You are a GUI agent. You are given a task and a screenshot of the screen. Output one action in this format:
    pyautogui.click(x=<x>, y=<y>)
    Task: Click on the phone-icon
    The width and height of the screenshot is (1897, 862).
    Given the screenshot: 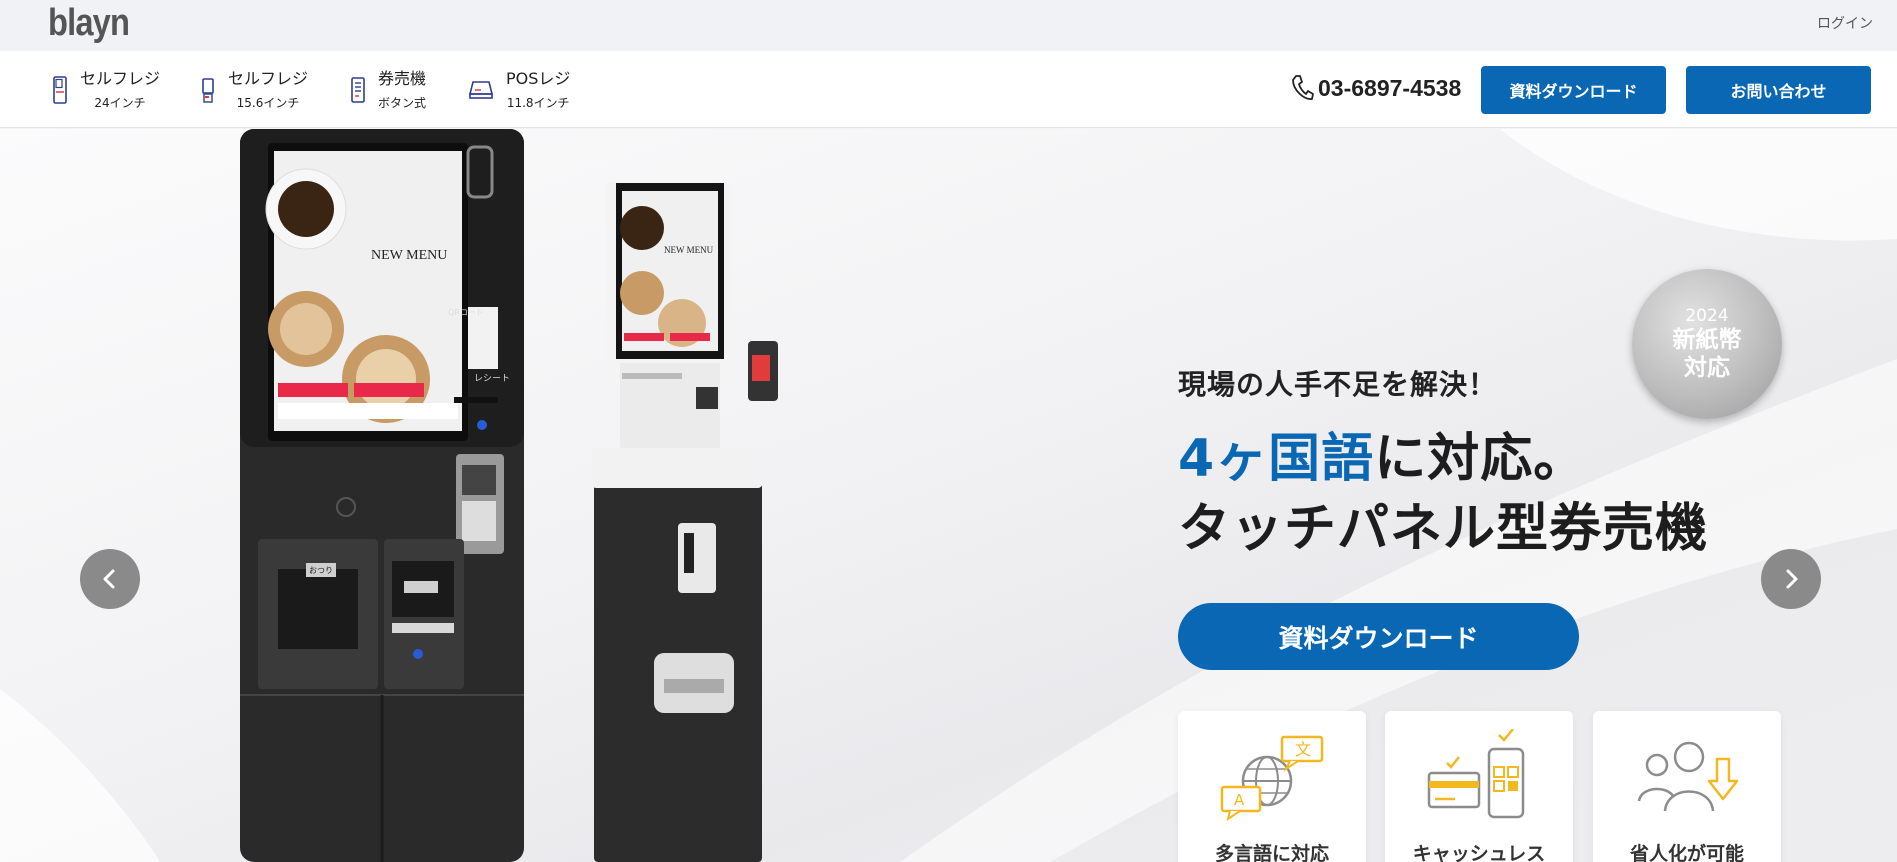 What is the action you would take?
    pyautogui.click(x=1303, y=87)
    